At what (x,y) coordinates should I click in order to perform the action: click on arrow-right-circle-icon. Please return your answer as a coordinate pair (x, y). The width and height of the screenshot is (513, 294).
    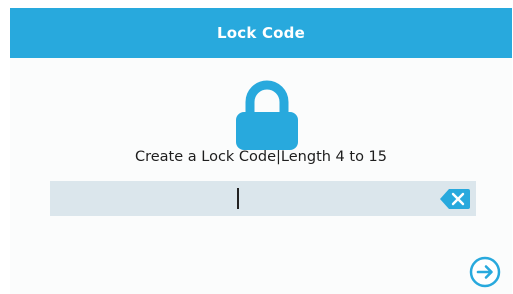
    Looking at the image, I should click on (485, 272).